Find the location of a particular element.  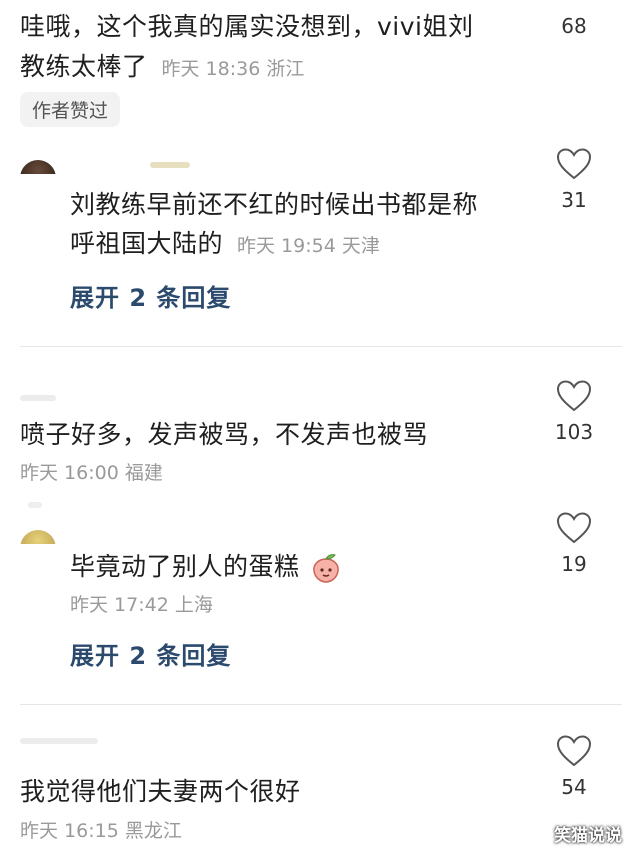

watermark: 笑猫说说 is located at coordinates (588, 836).